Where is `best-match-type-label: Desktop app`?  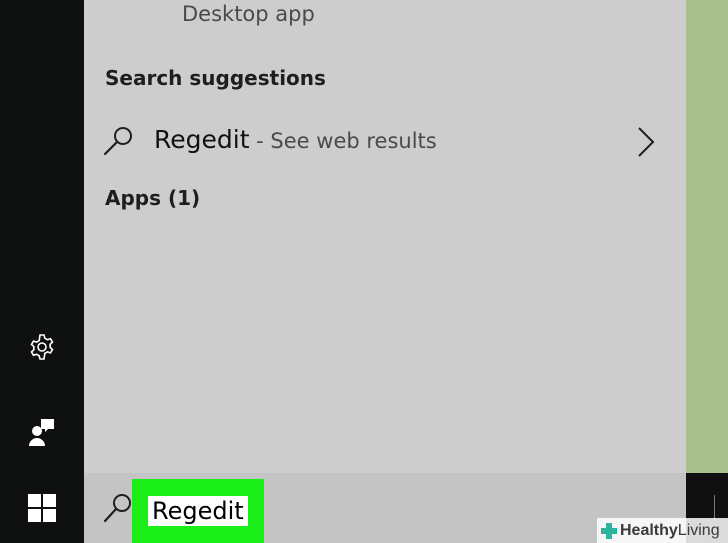 best-match-type-label: Desktop app is located at coordinates (248, 14).